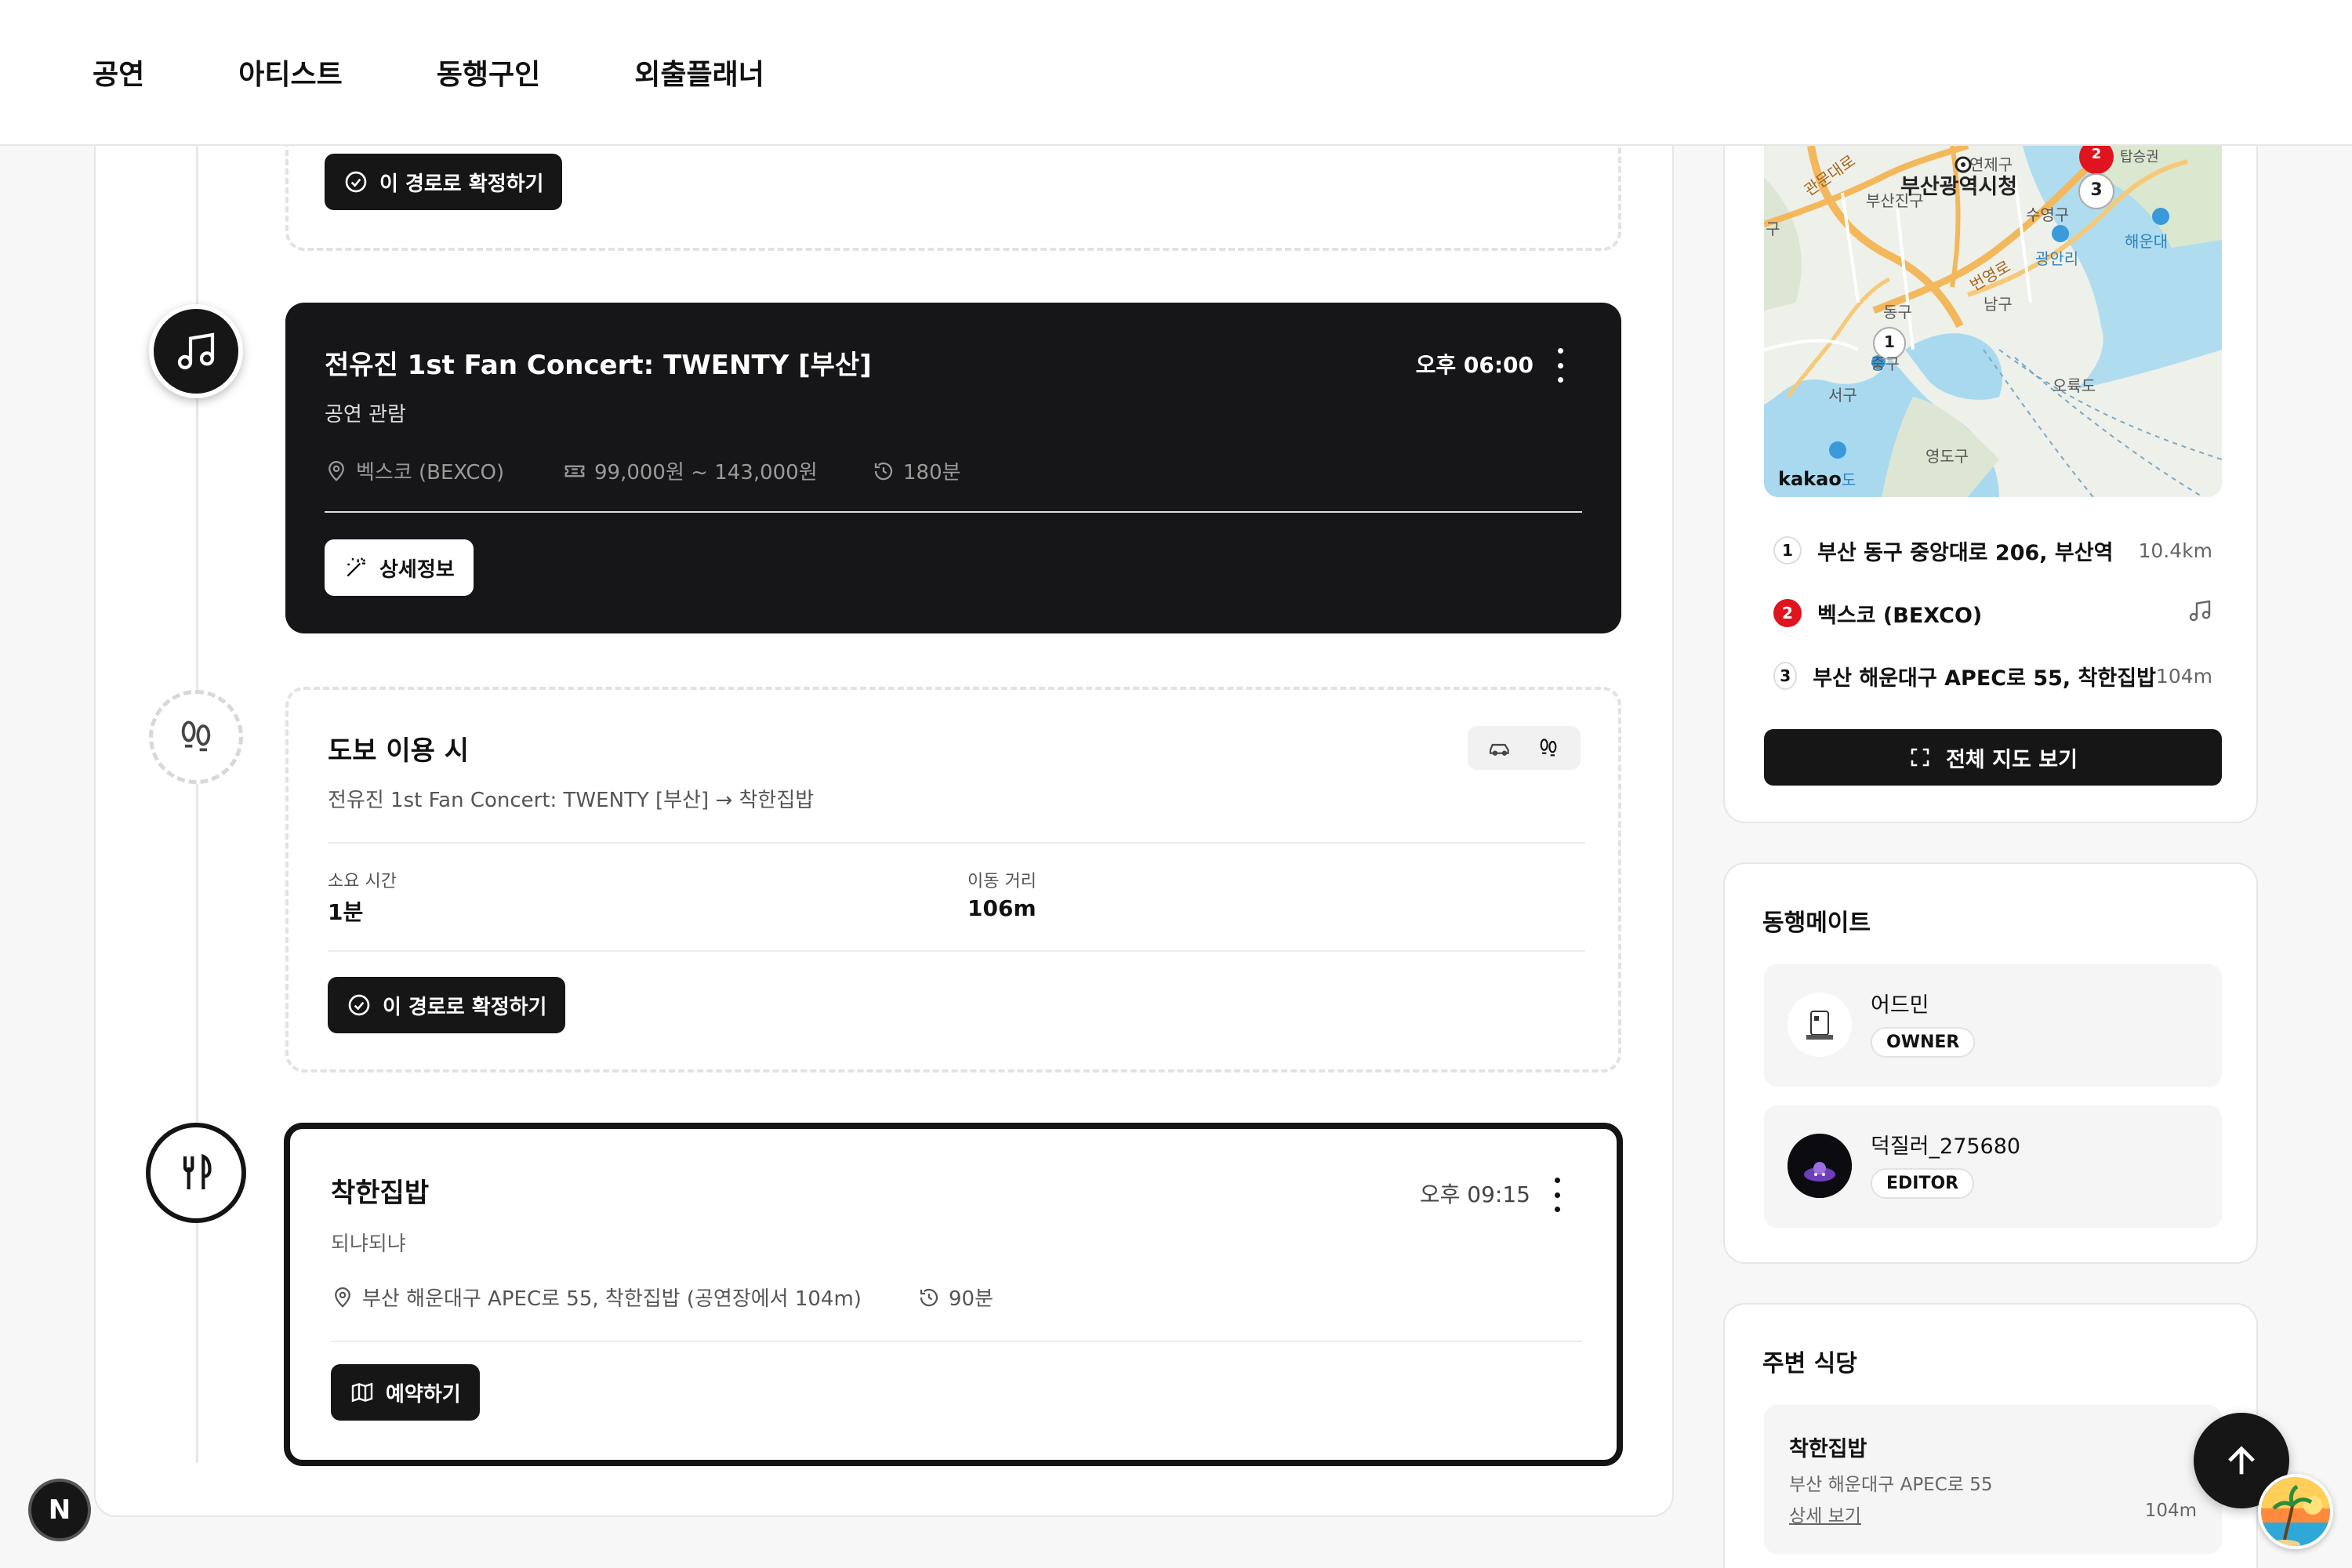 The image size is (2352, 1568). I want to click on map-label-busanjin: 부산진구, so click(1895, 200).